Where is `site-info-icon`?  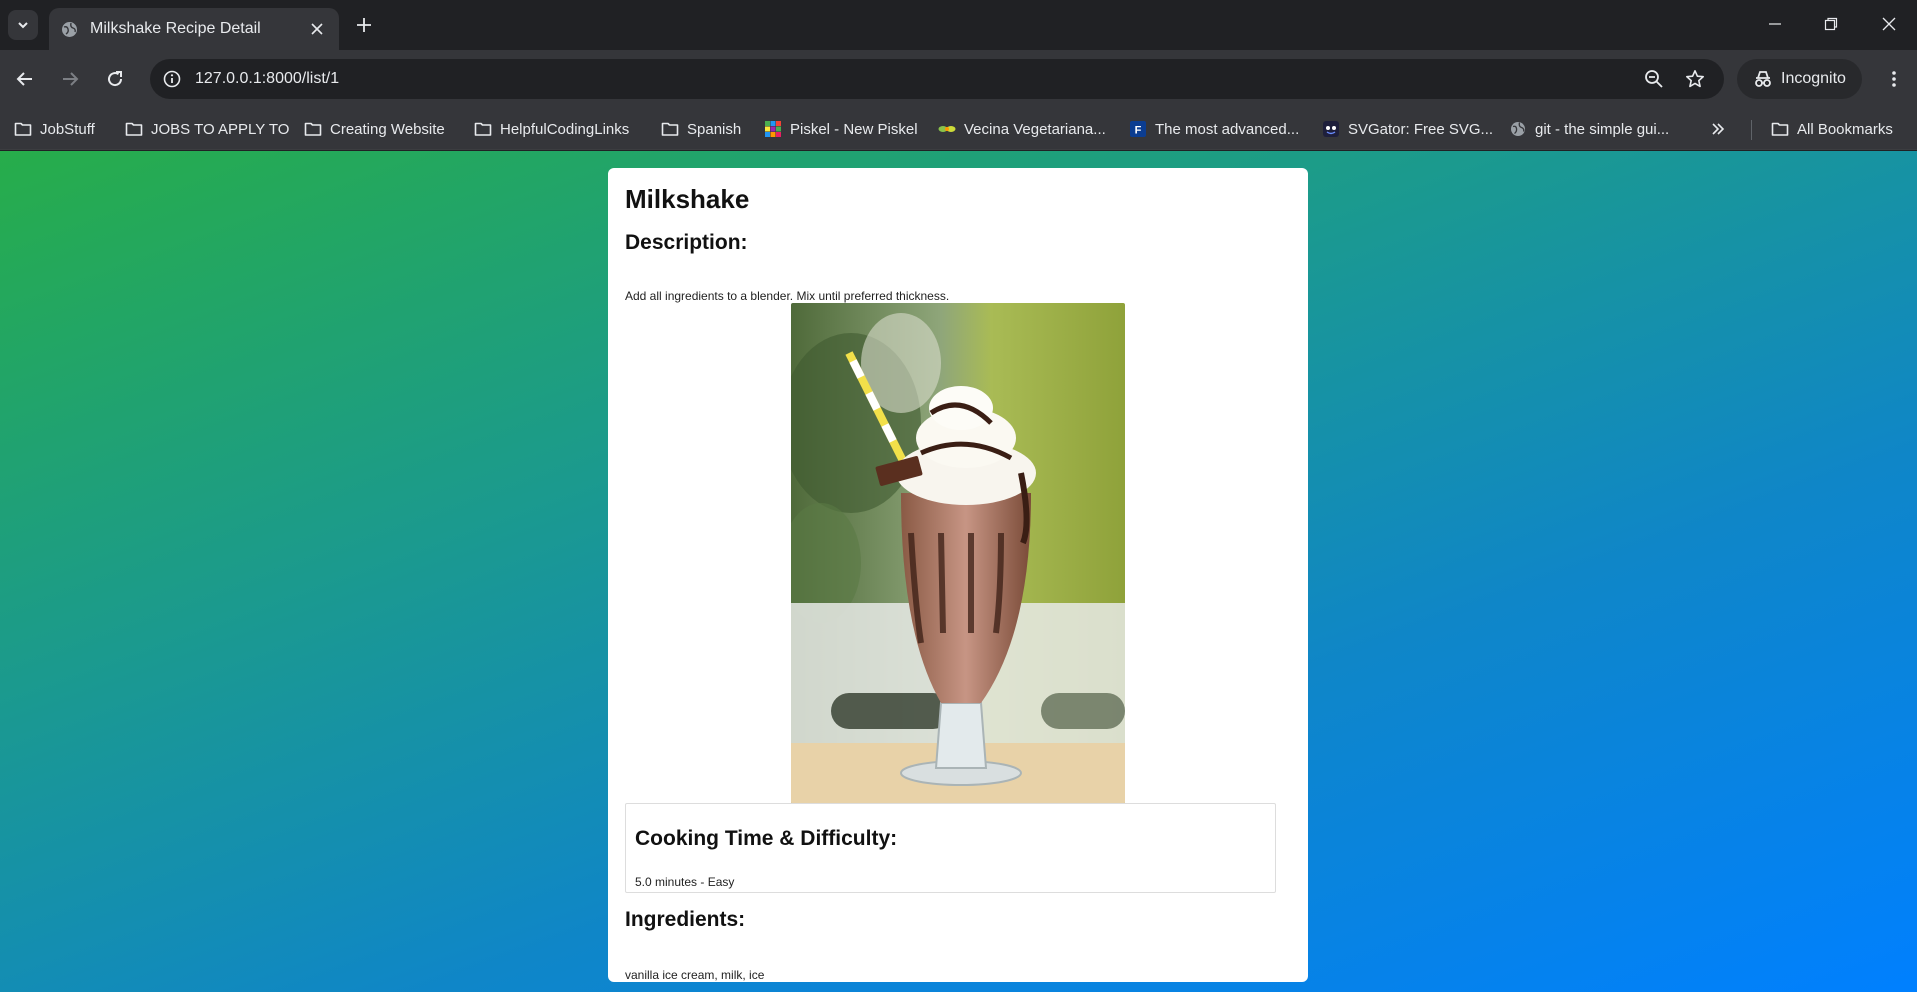 site-info-icon is located at coordinates (172, 79).